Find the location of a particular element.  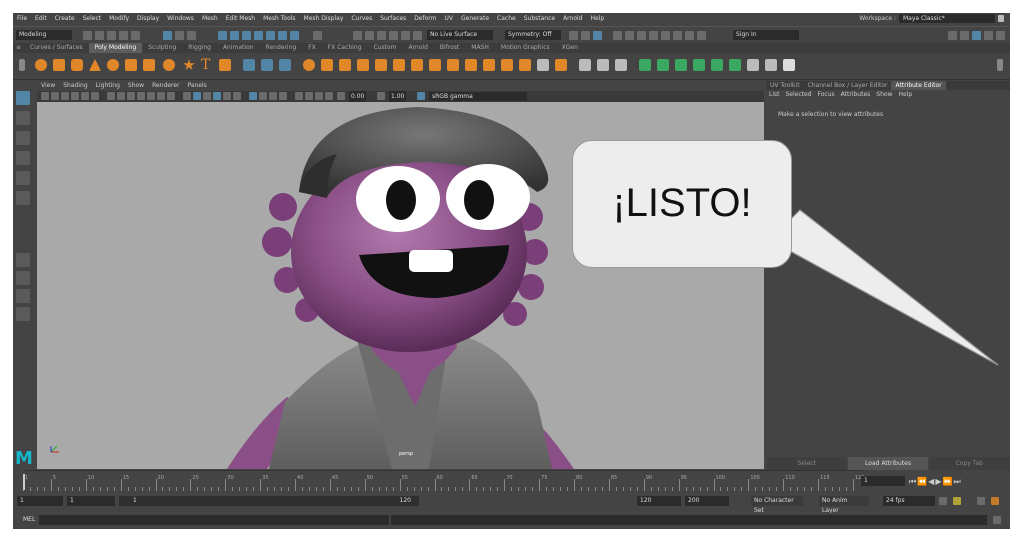

speech-bubble-text: ¡LISTO! is located at coordinates (682, 203).